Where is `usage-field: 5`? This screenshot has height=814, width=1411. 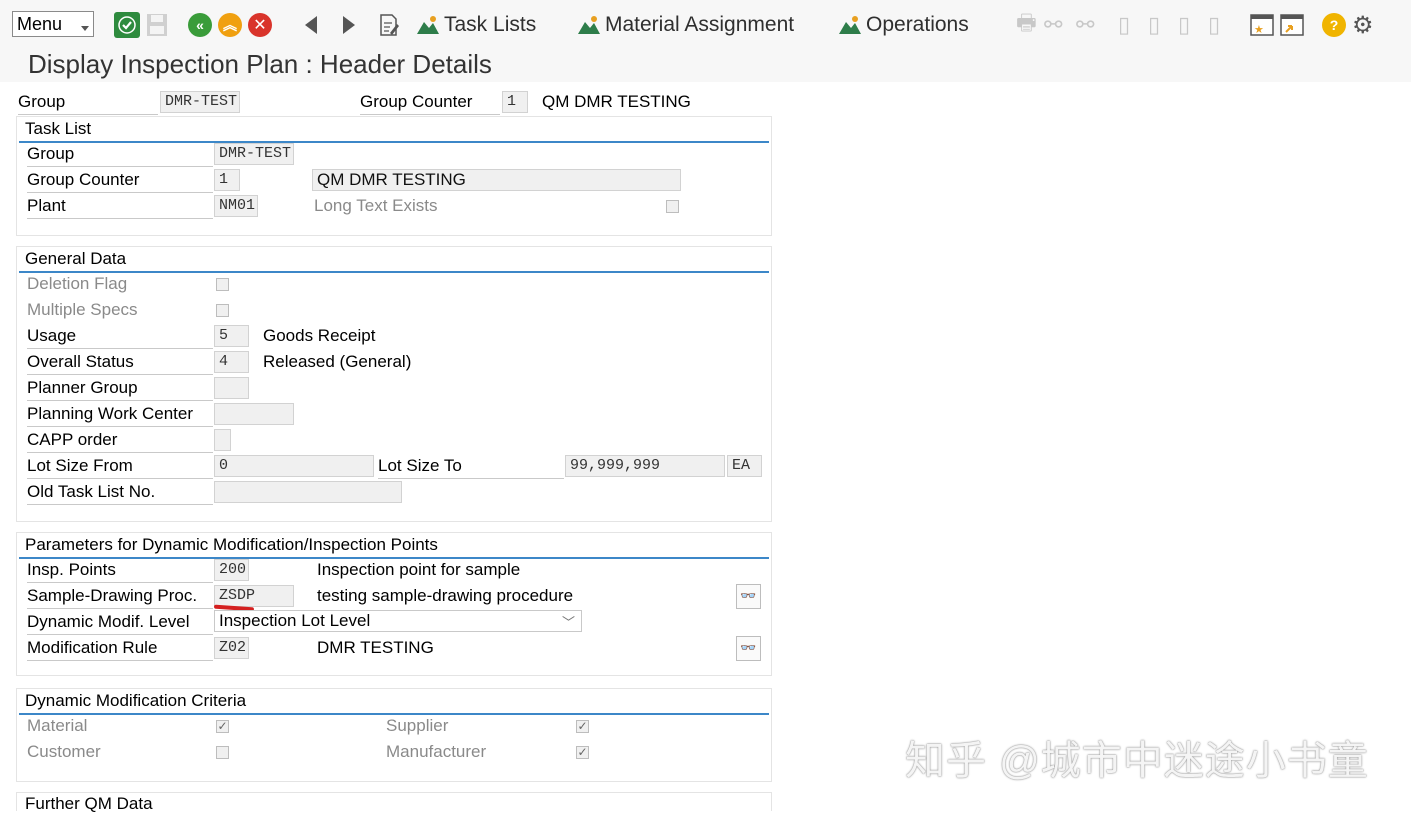
usage-field: 5 is located at coordinates (231, 336).